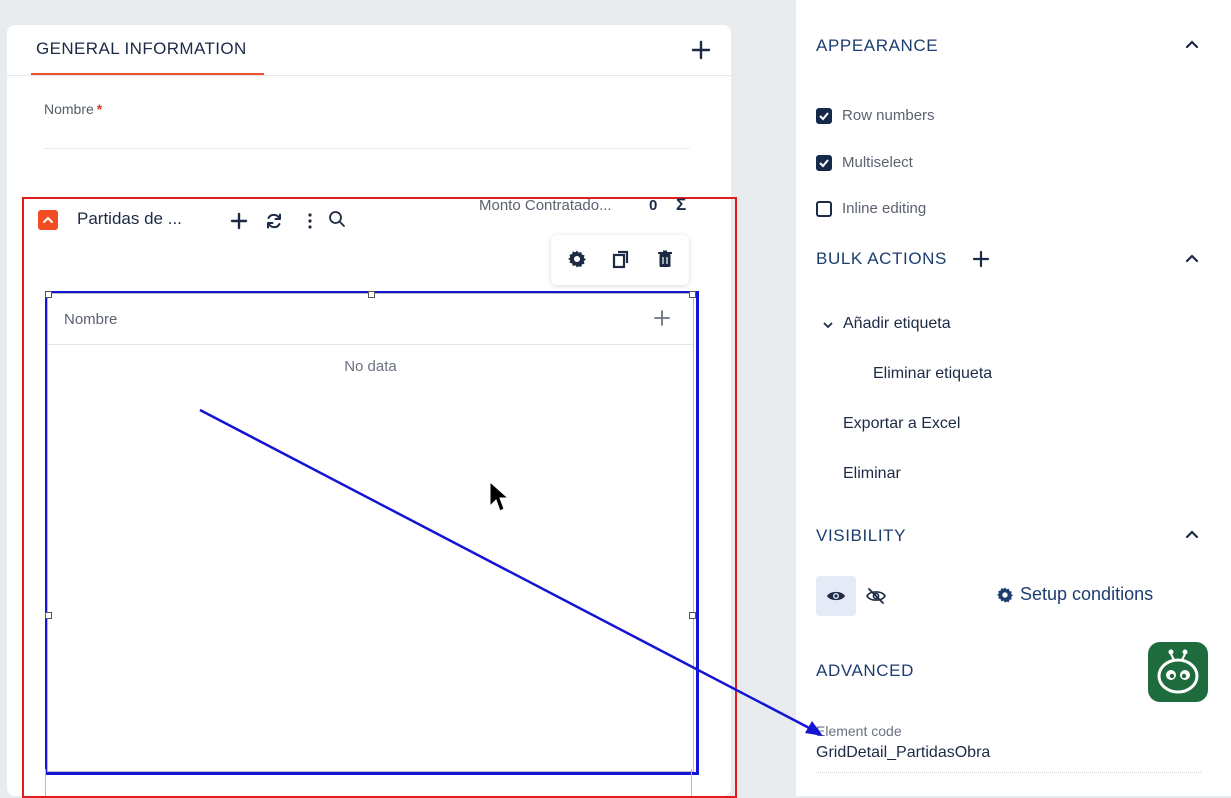  I want to click on add-bulk-action-icon, so click(981, 259).